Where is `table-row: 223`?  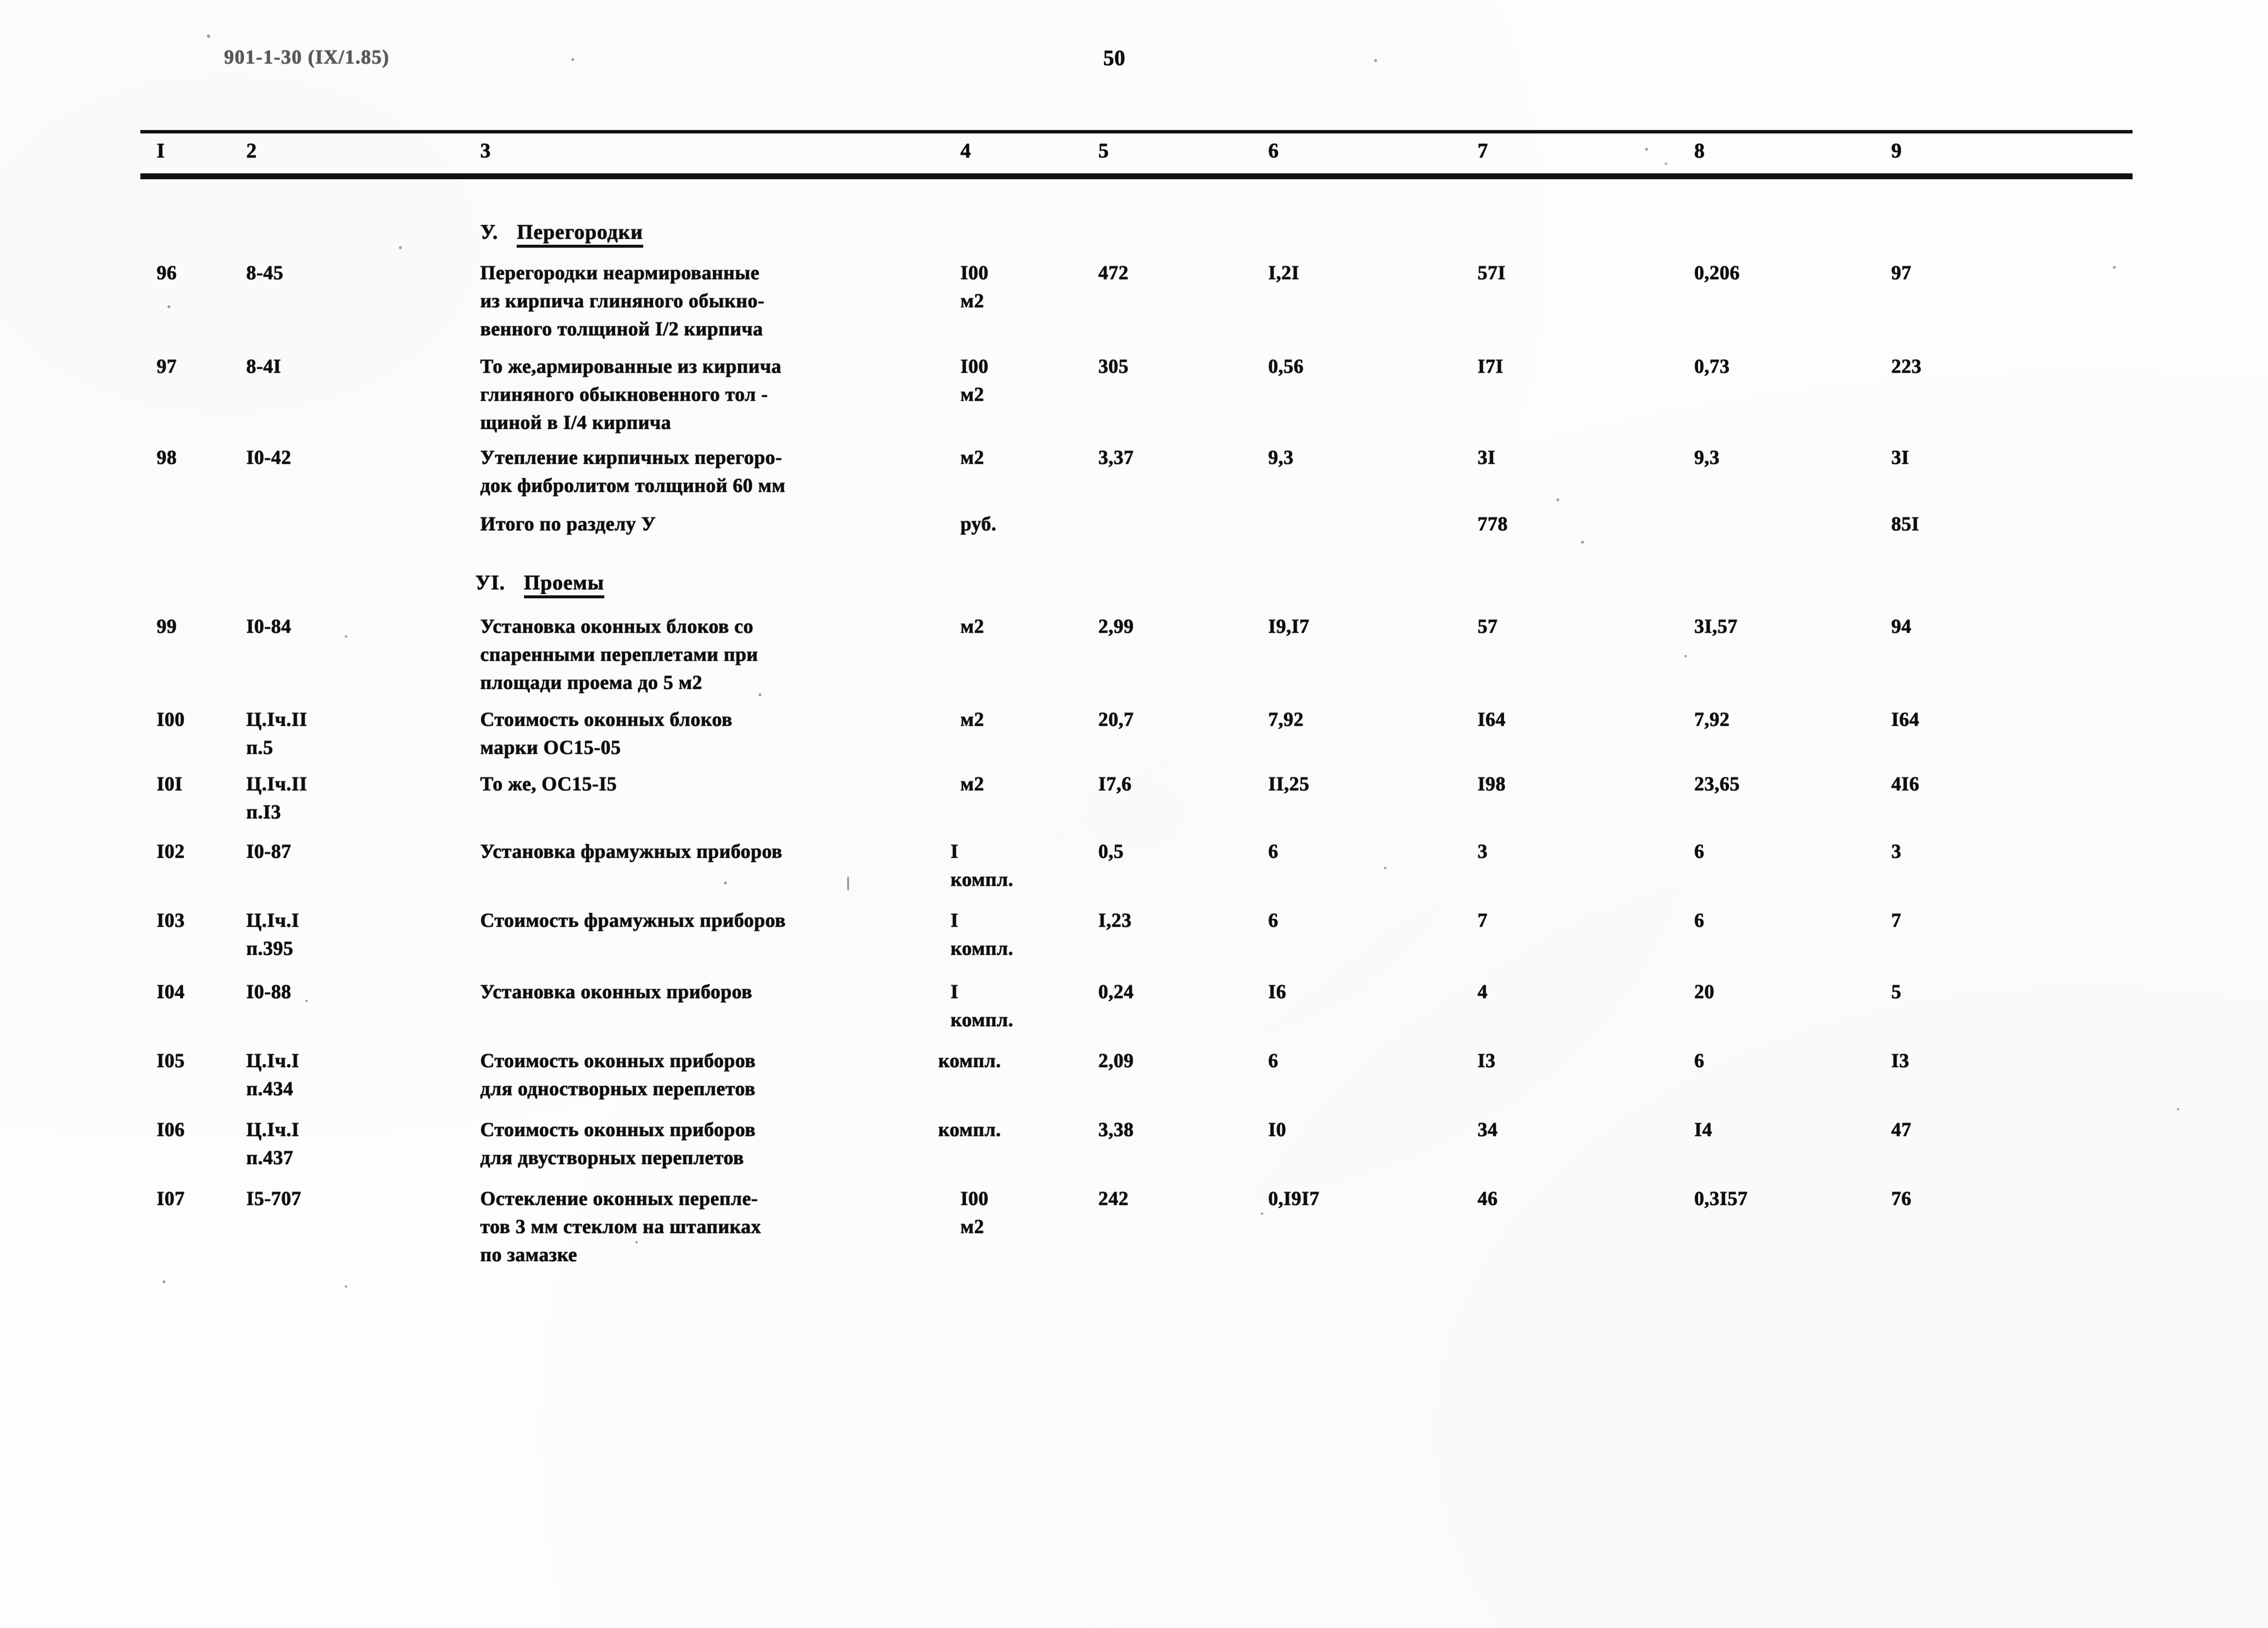
table-row: 223 is located at coordinates (1906, 366).